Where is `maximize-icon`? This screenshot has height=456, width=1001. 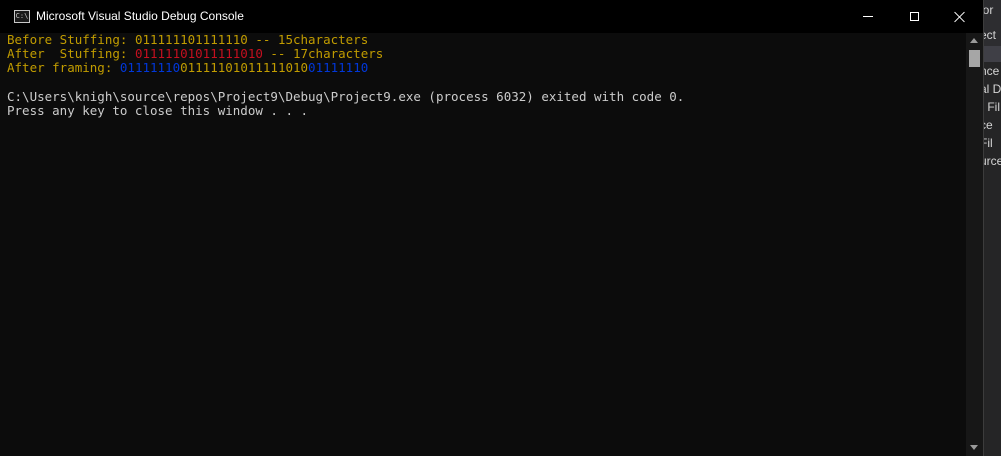
maximize-icon is located at coordinates (914, 16).